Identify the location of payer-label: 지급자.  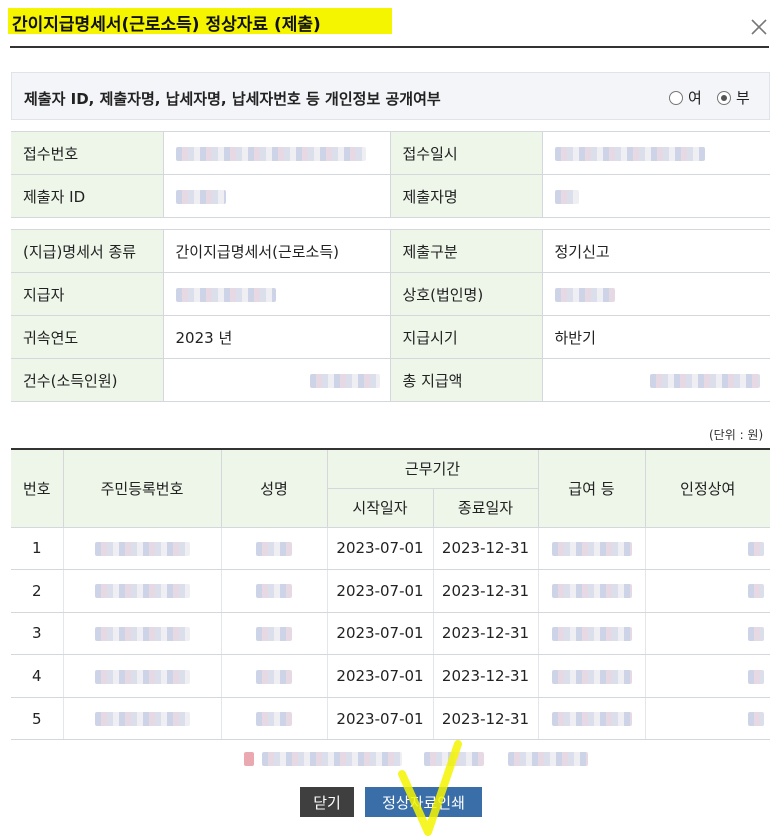
(87, 294).